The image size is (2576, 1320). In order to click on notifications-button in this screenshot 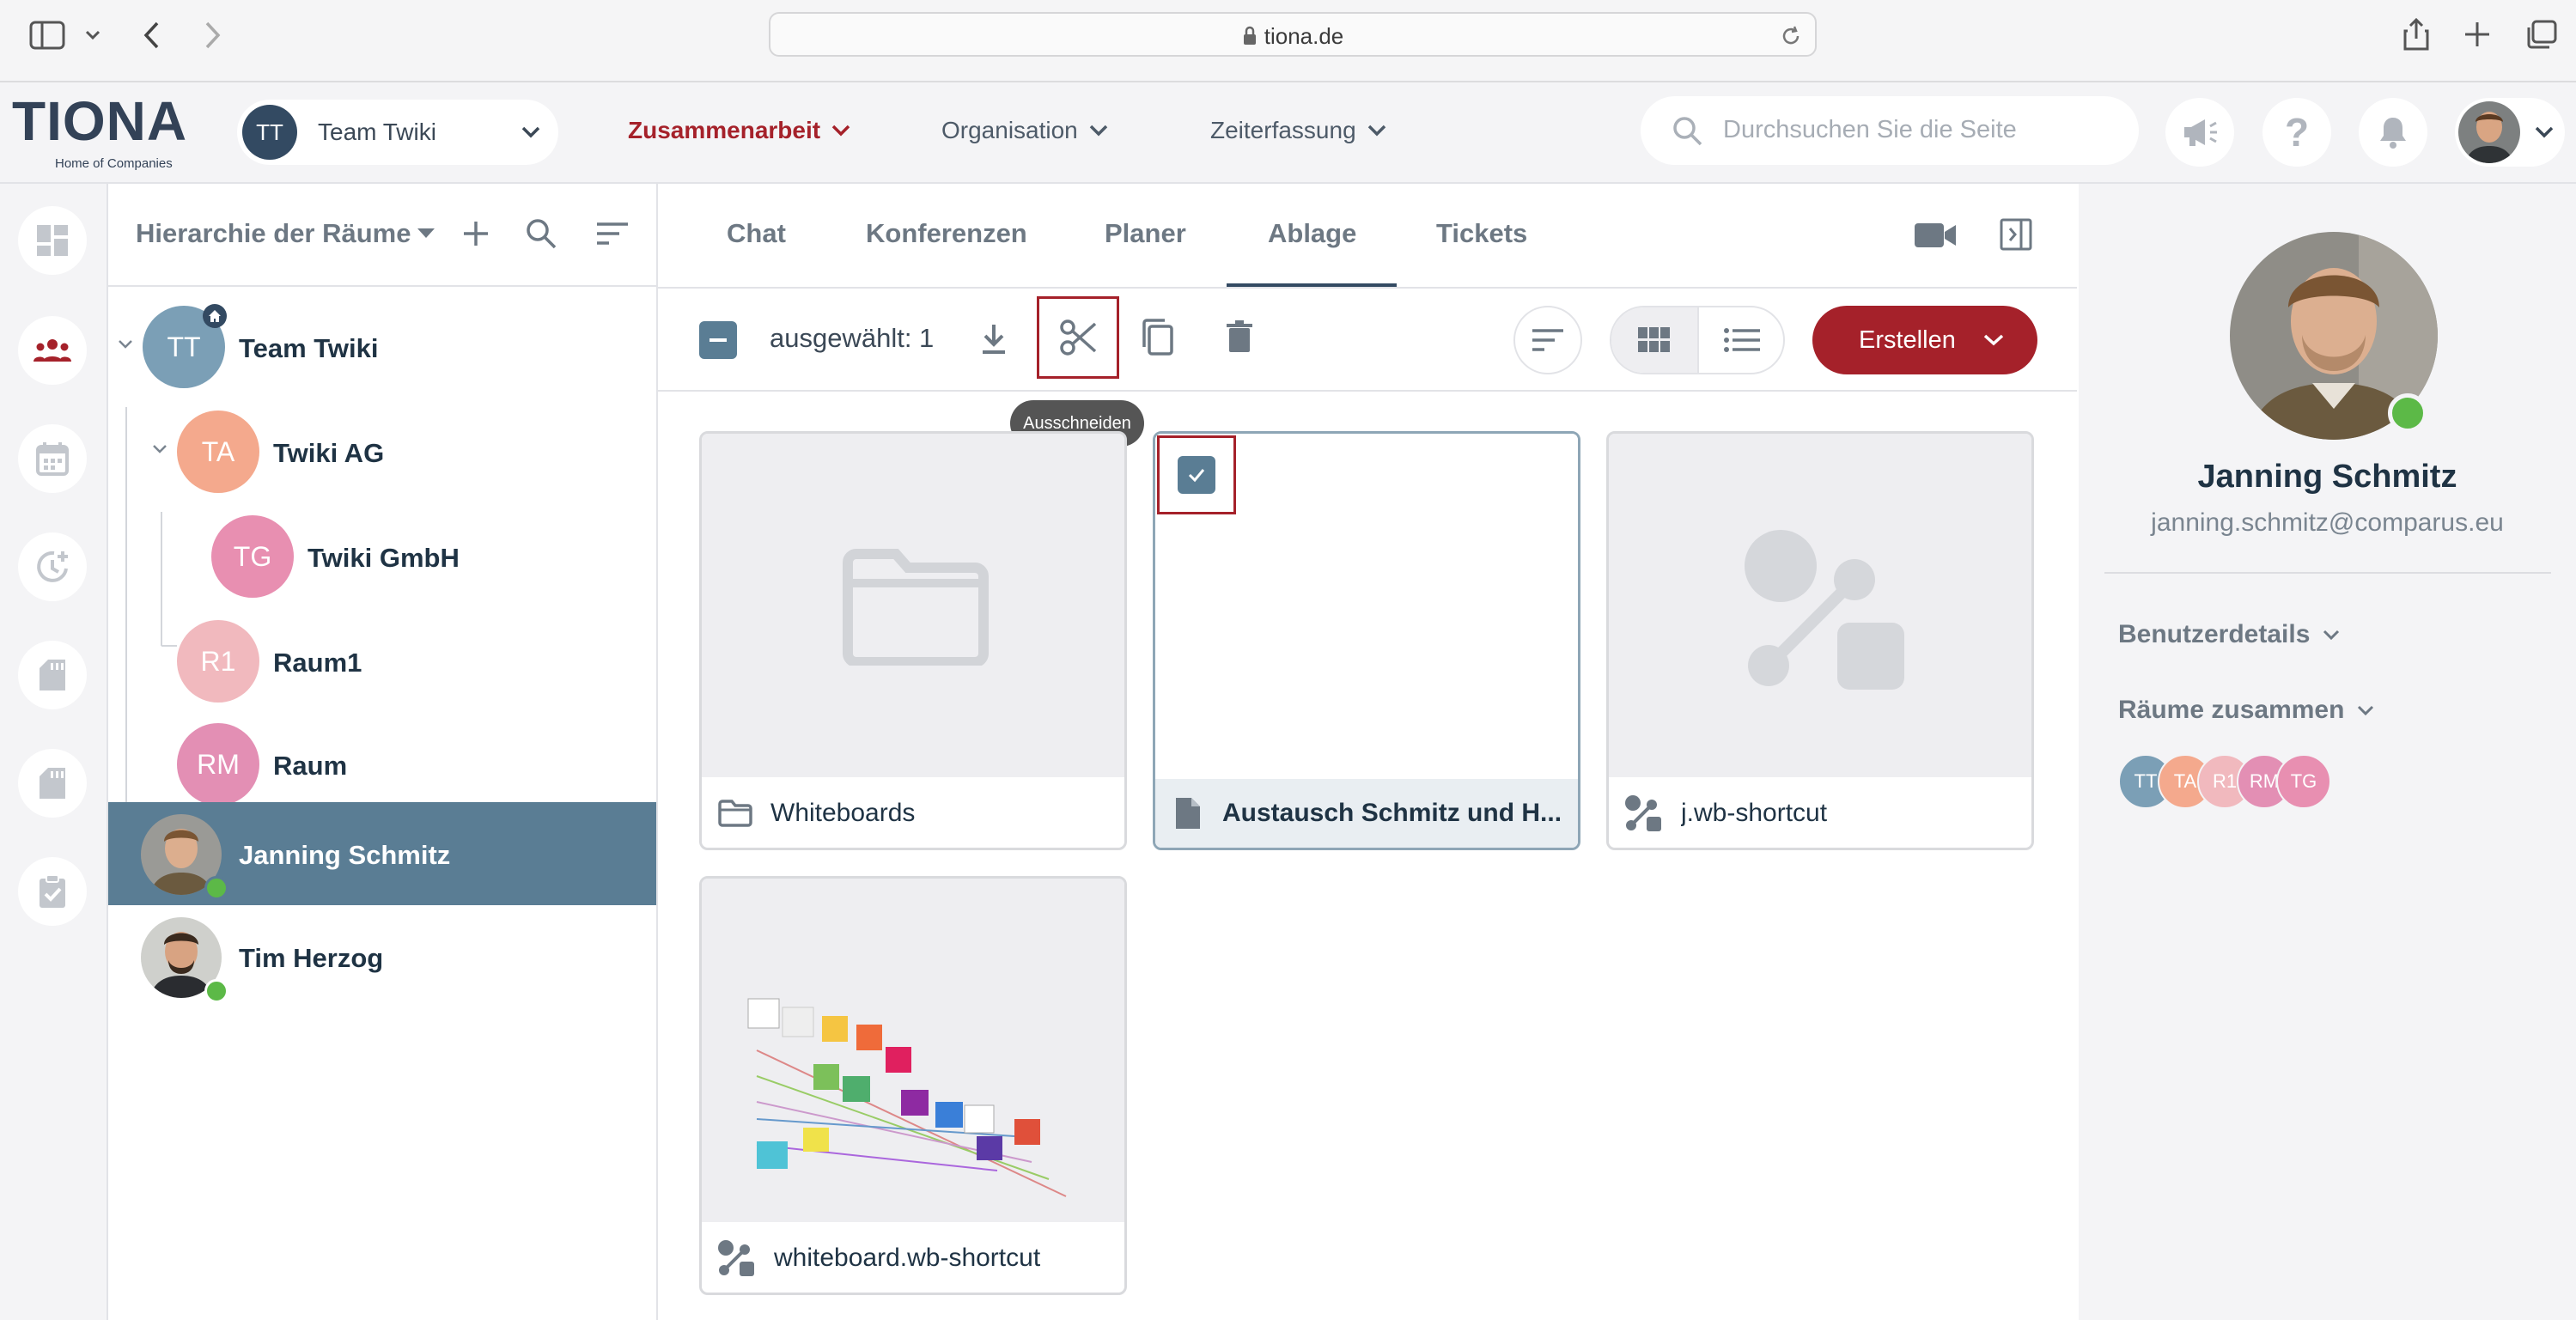, I will do `click(2393, 132)`.